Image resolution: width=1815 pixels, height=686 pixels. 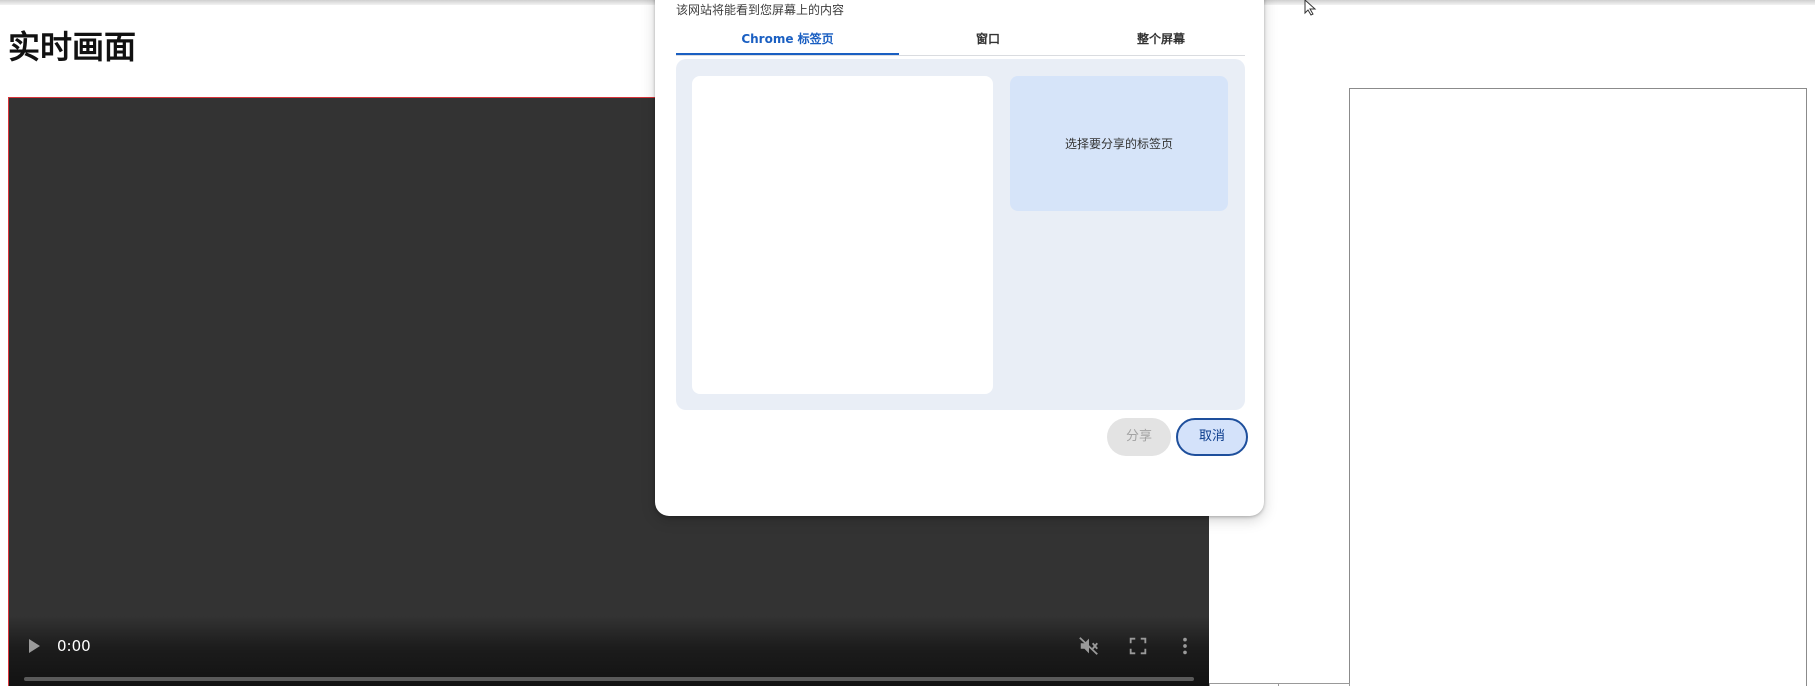 I want to click on video-controls: 0:00, so click(x=609, y=651).